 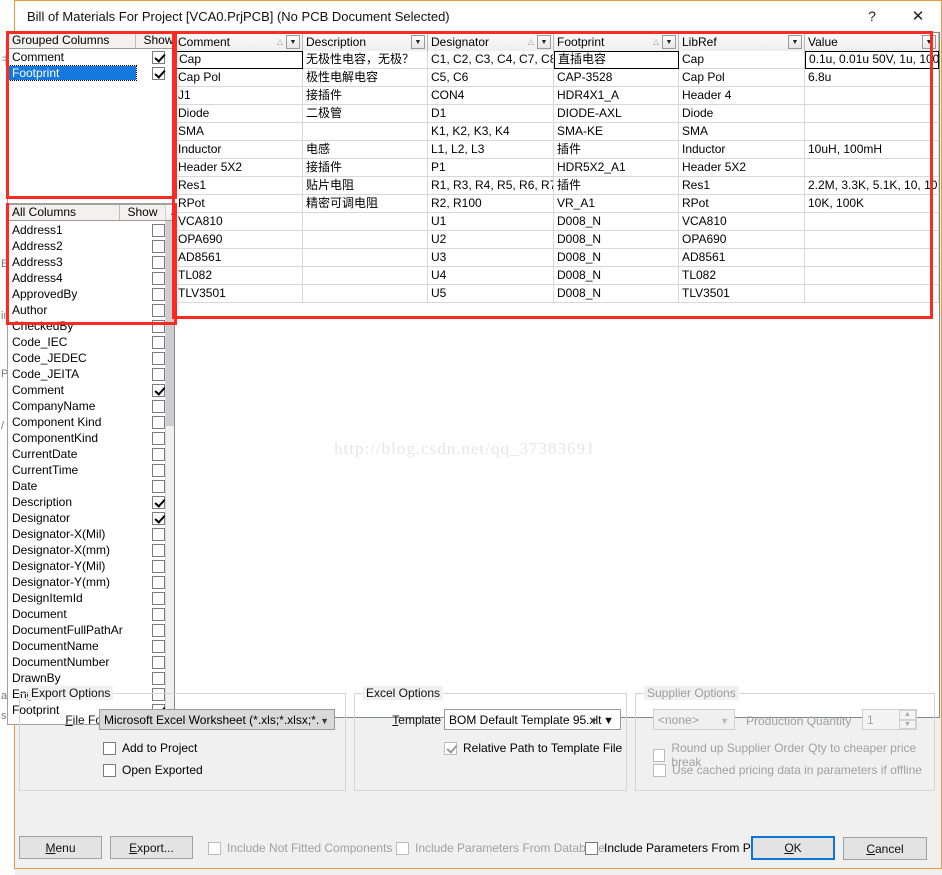 I want to click on relative-path-checkbox: Relative Path to Template File, so click(x=533, y=748).